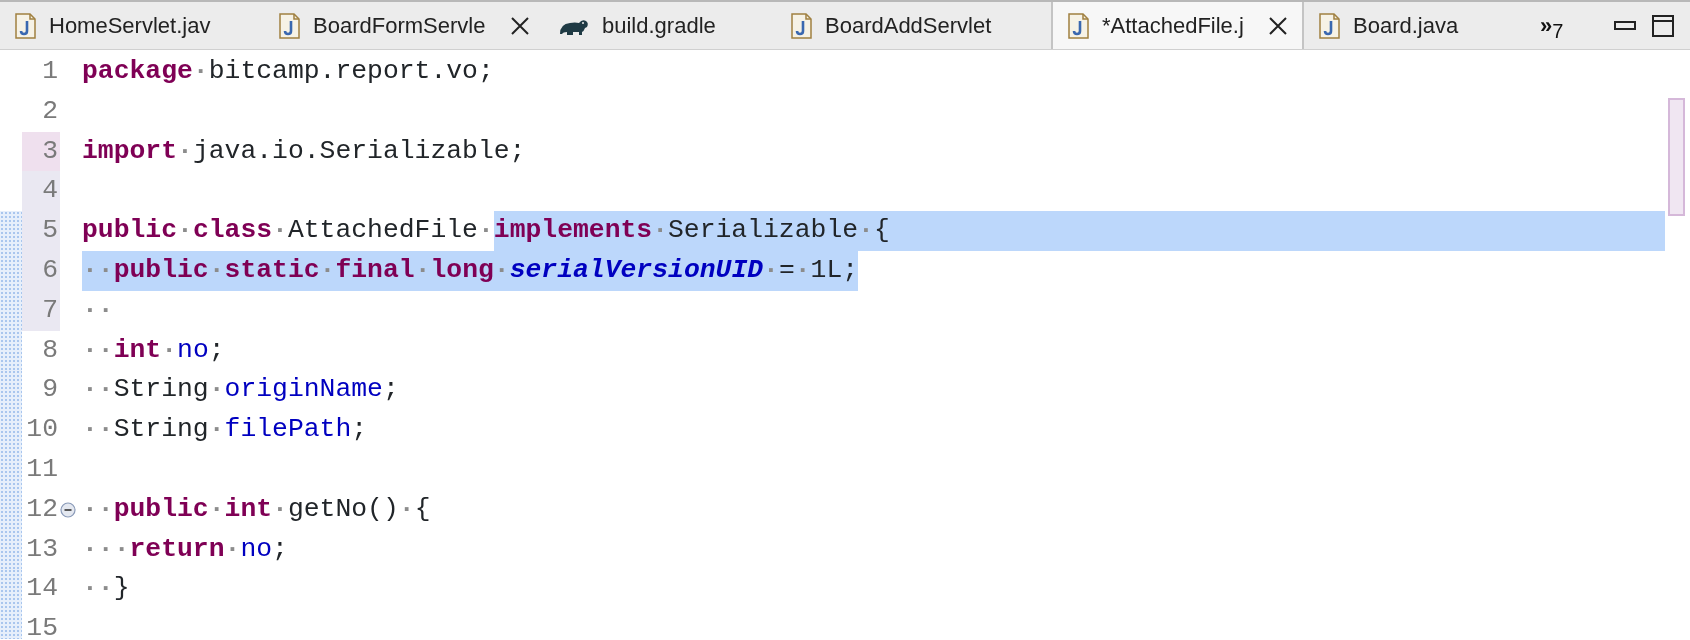 The width and height of the screenshot is (1690, 640). What do you see at coordinates (304, 151) in the screenshot?
I see `code-line: import·java.io.Serializable;` at bounding box center [304, 151].